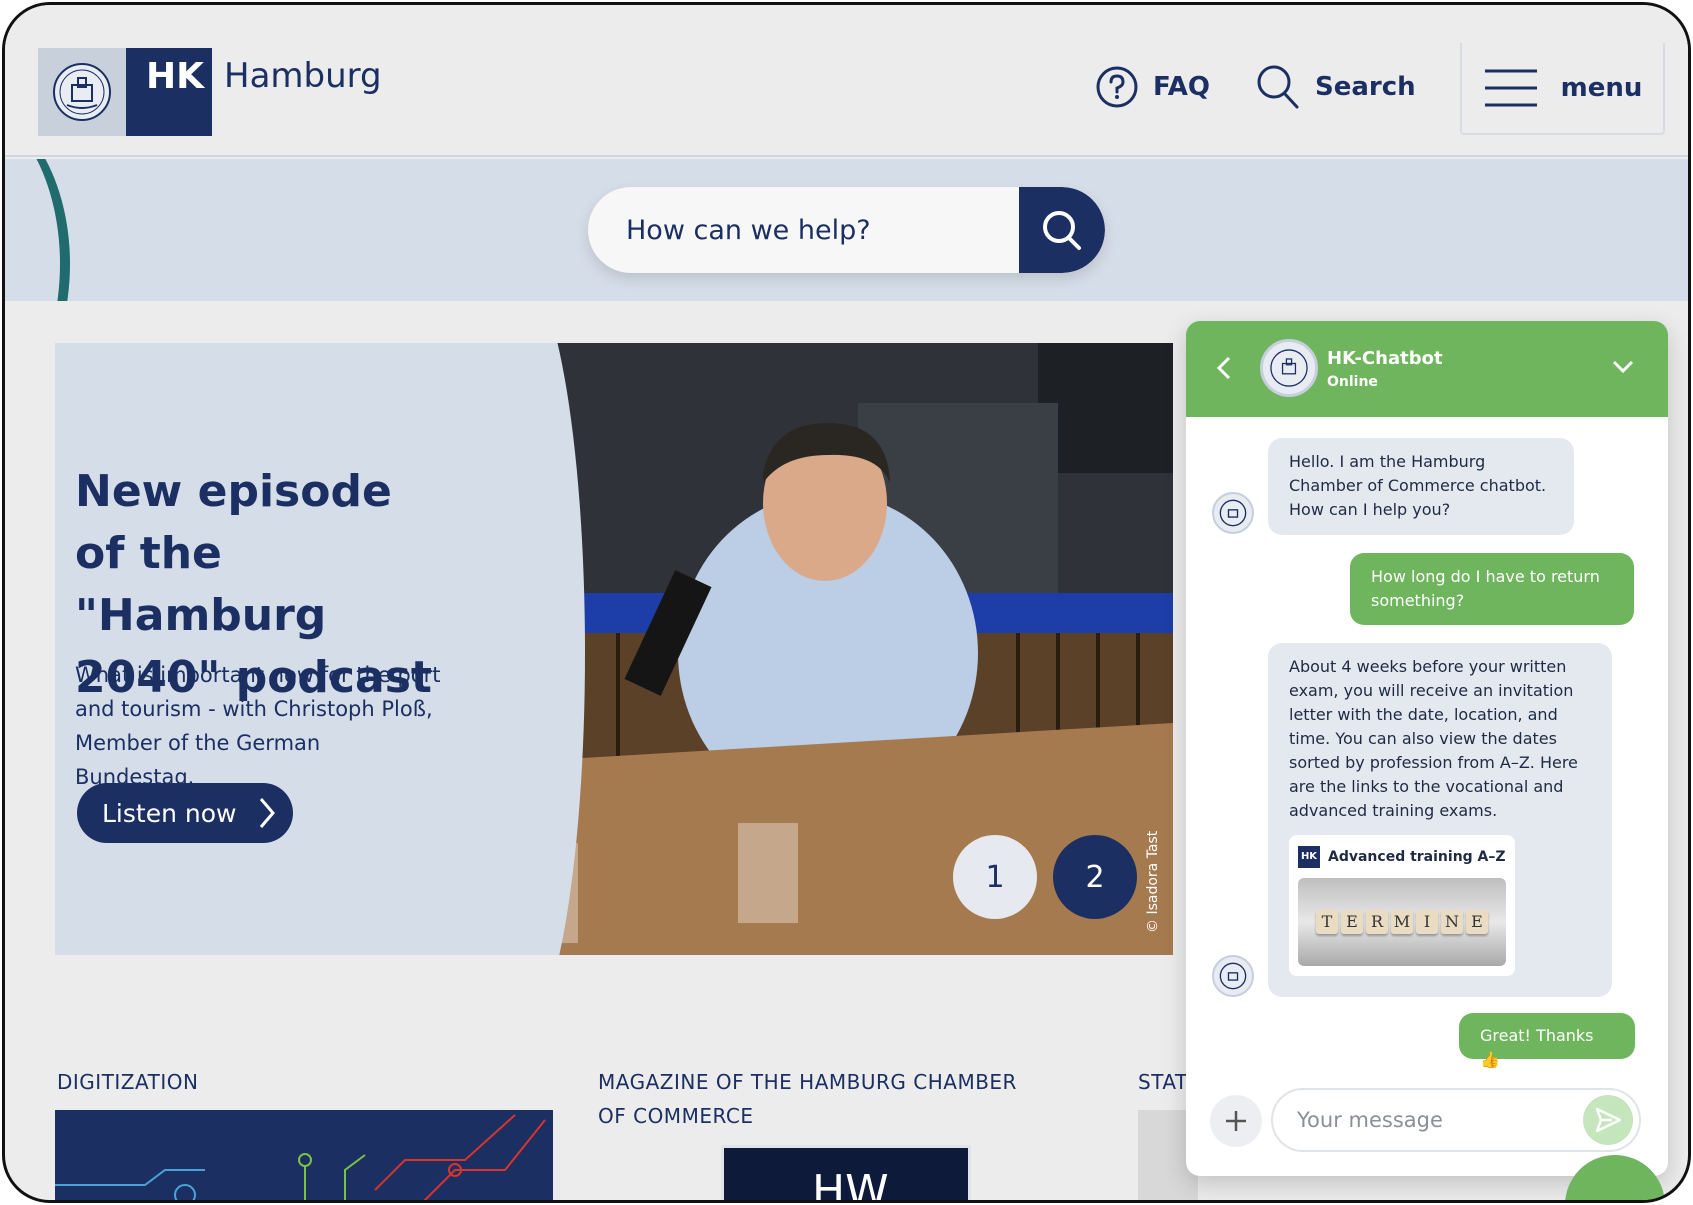 The height and width of the screenshot is (1205, 1693). I want to click on hamburger-icon, so click(1510, 88).